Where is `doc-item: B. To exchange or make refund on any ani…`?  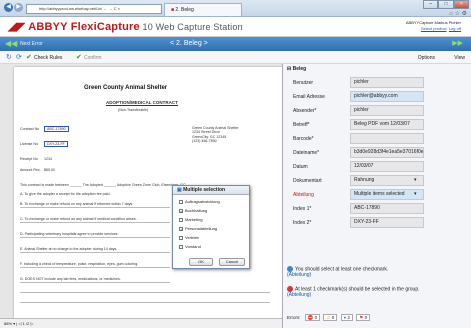 doc-item: B. To exchange or make refund on any ani… is located at coordinates (77, 204).